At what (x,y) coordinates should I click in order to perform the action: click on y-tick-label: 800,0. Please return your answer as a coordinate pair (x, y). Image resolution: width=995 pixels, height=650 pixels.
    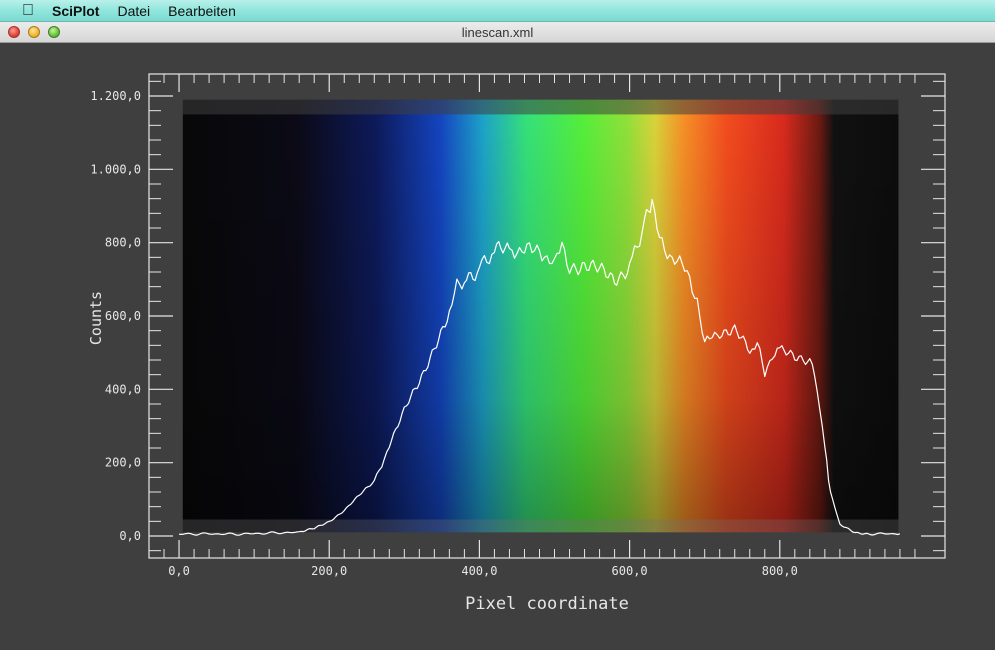
    Looking at the image, I should click on (123, 243).